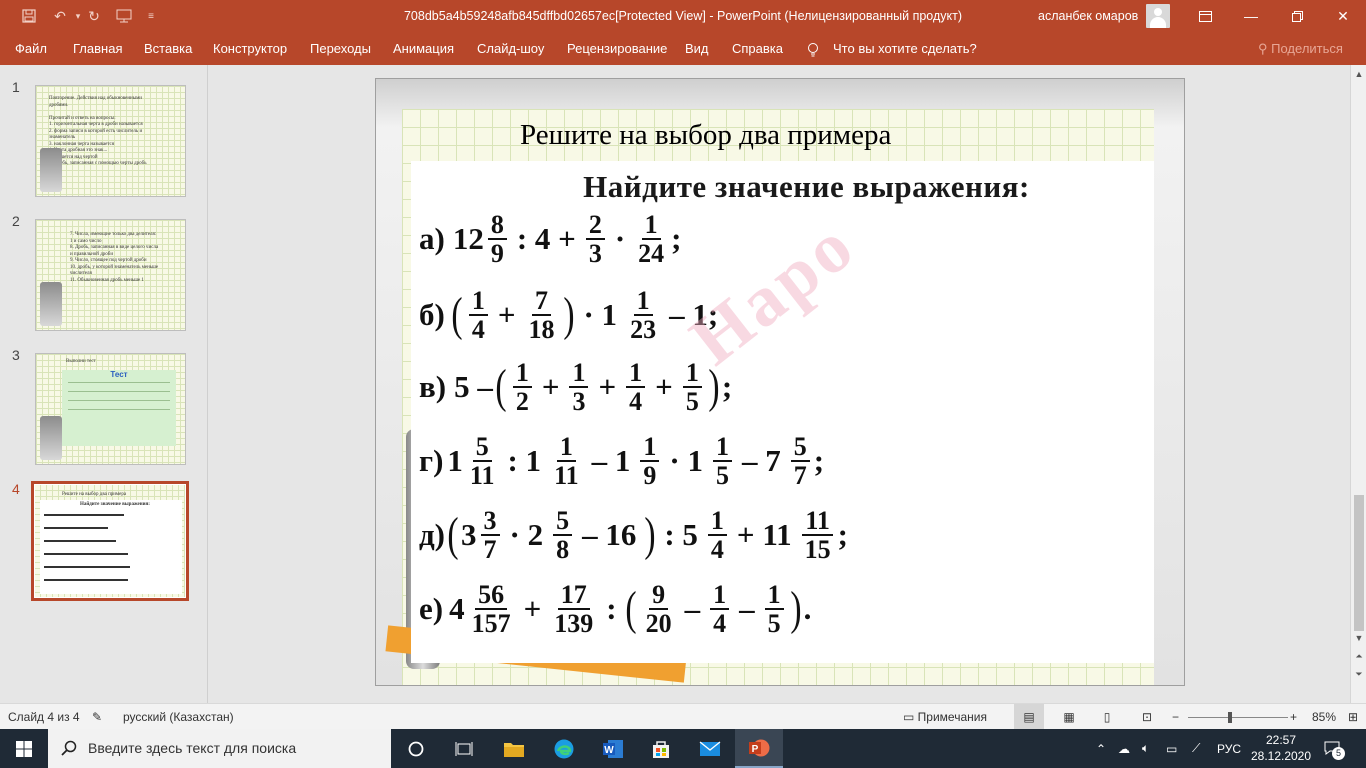  What do you see at coordinates (573, 595) in the screenshot?
I see `numerator: 17` at bounding box center [573, 595].